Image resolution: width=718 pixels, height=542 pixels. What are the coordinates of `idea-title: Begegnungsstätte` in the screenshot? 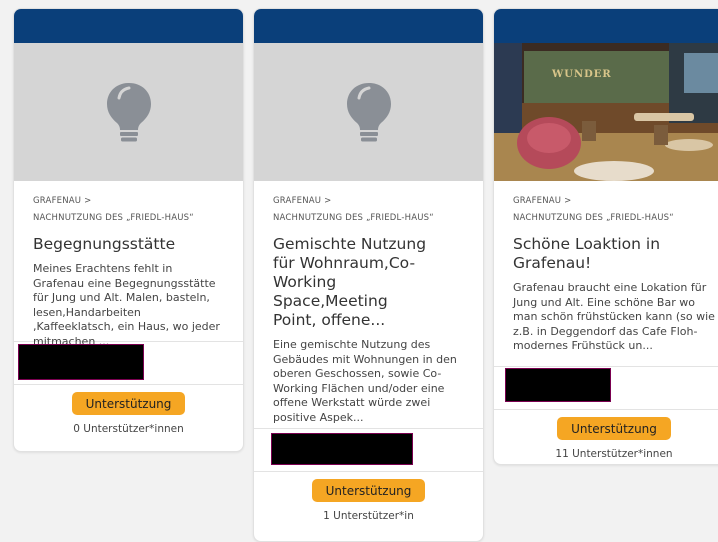 It's located at (128, 244).